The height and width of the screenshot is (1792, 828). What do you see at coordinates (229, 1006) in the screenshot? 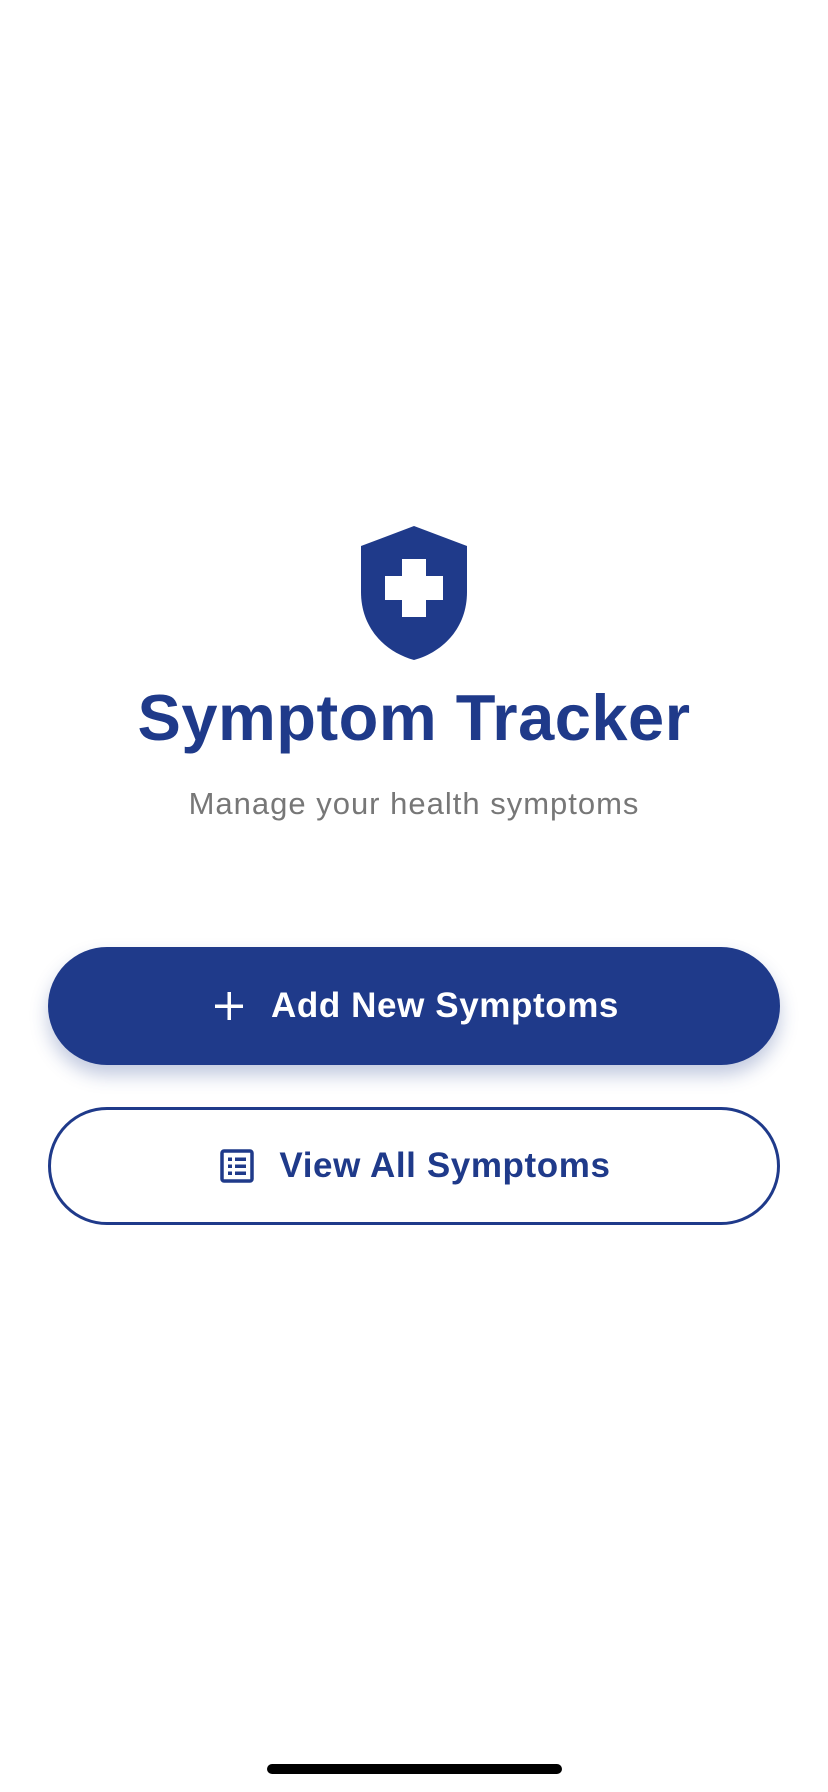
I see `plus-icon` at bounding box center [229, 1006].